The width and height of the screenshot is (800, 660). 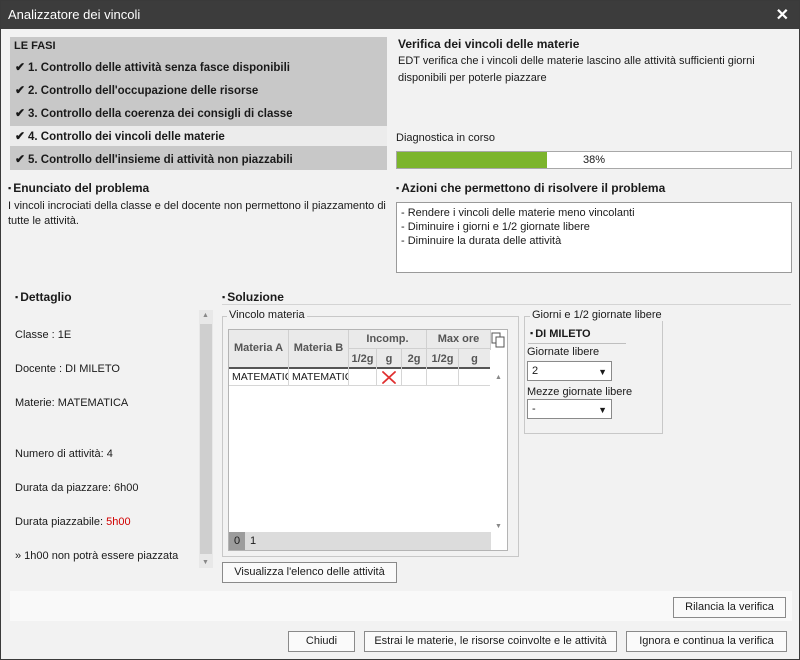 What do you see at coordinates (498, 340) in the screenshot?
I see `copy-icon` at bounding box center [498, 340].